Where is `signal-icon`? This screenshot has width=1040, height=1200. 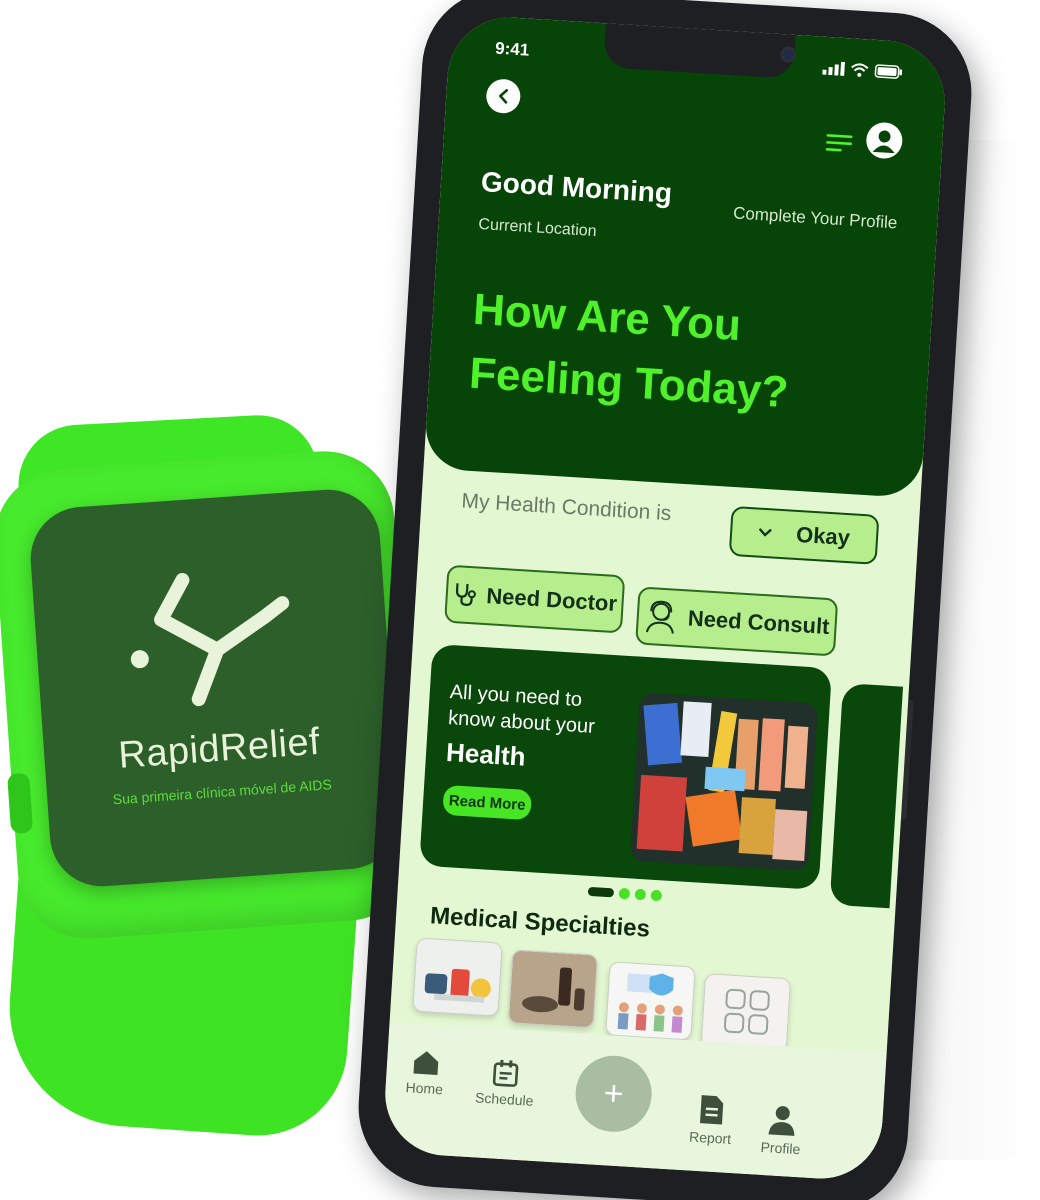
signal-icon is located at coordinates (834, 68).